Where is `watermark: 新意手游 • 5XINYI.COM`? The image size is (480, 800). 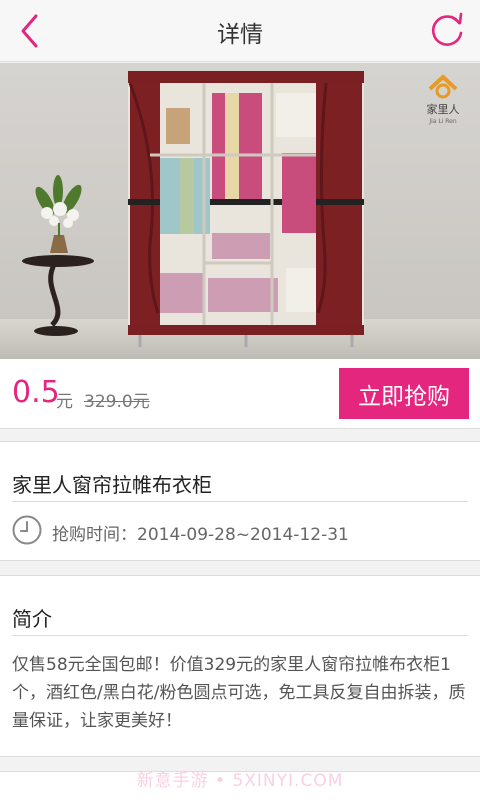
watermark: 新意手游 • 5XINYI.COM is located at coordinates (240, 781).